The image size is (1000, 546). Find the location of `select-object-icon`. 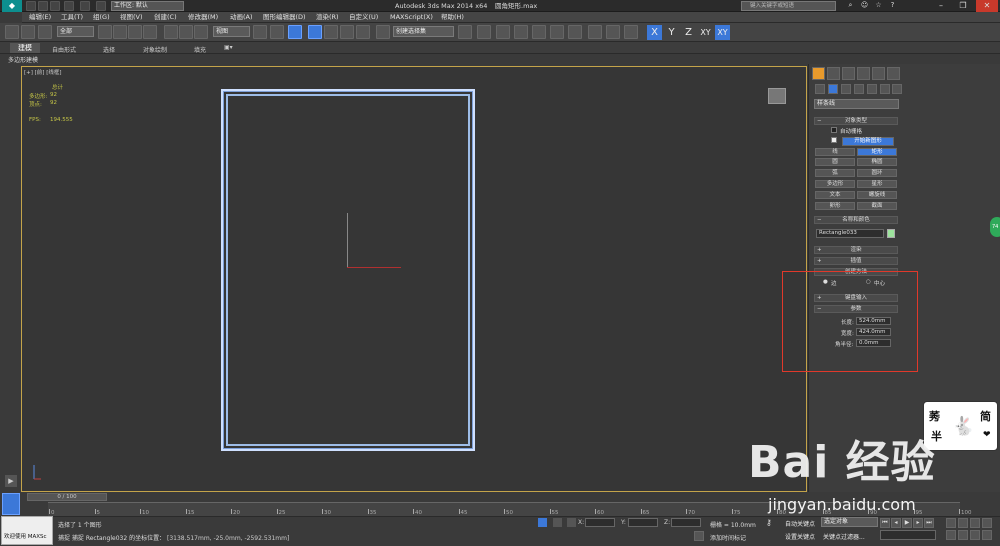

select-object-icon is located at coordinates (105, 32).